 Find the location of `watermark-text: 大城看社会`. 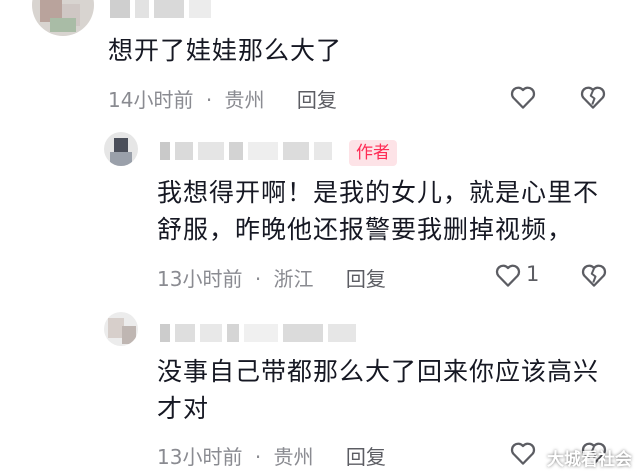

watermark-text: 大城看社会 is located at coordinates (589, 460).